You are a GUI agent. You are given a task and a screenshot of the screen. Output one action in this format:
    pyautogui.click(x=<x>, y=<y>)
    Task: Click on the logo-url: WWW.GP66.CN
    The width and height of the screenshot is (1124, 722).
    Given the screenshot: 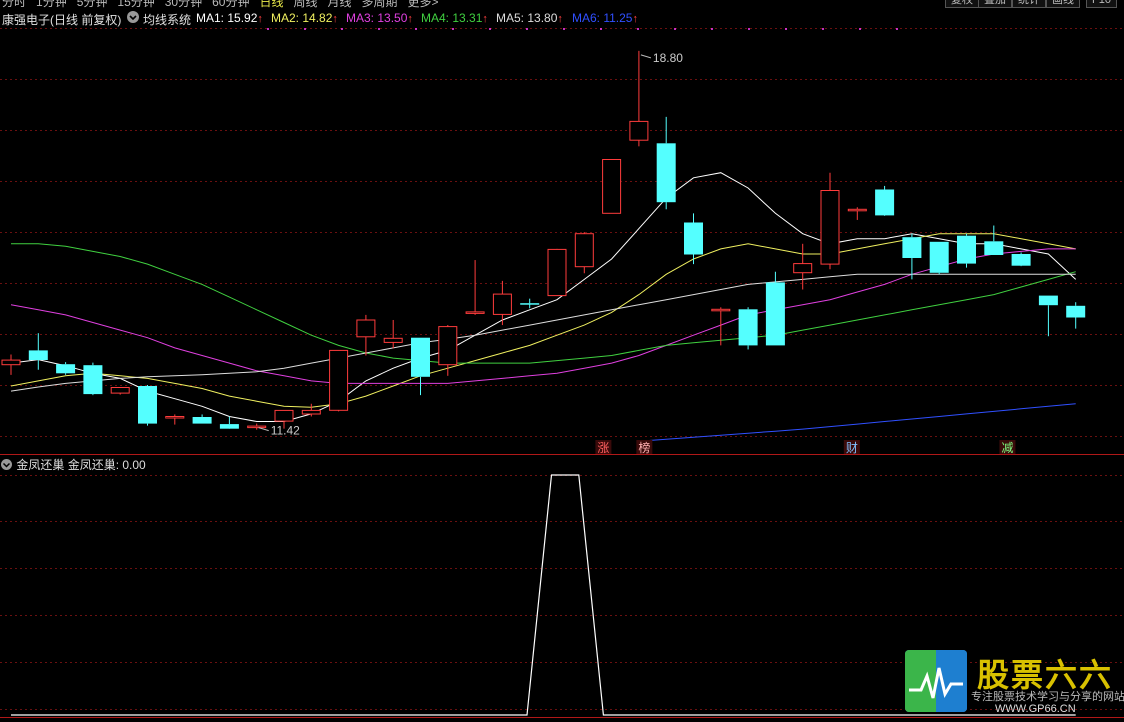 What is the action you would take?
    pyautogui.click(x=1035, y=709)
    